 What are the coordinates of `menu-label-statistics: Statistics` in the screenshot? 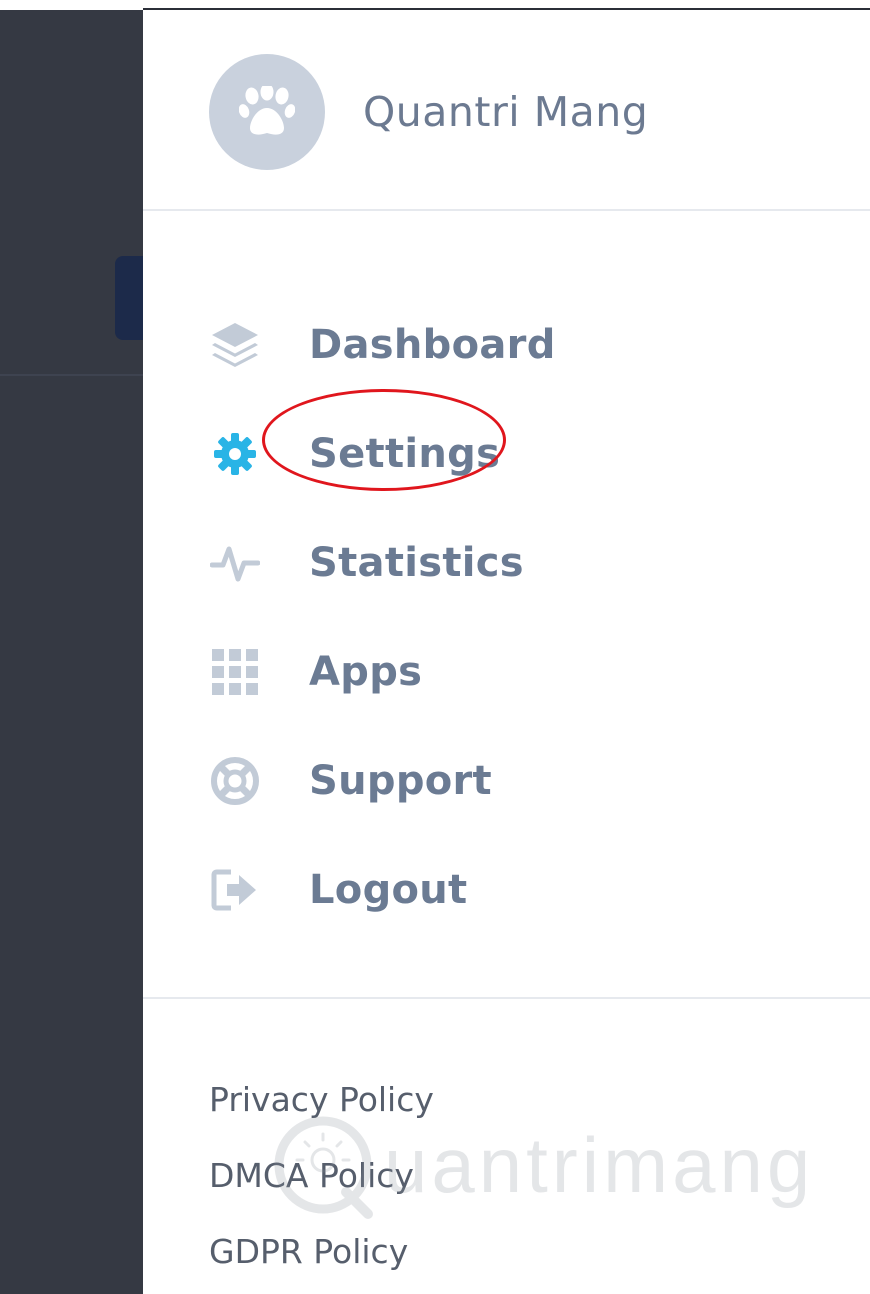 It's located at (416, 563).